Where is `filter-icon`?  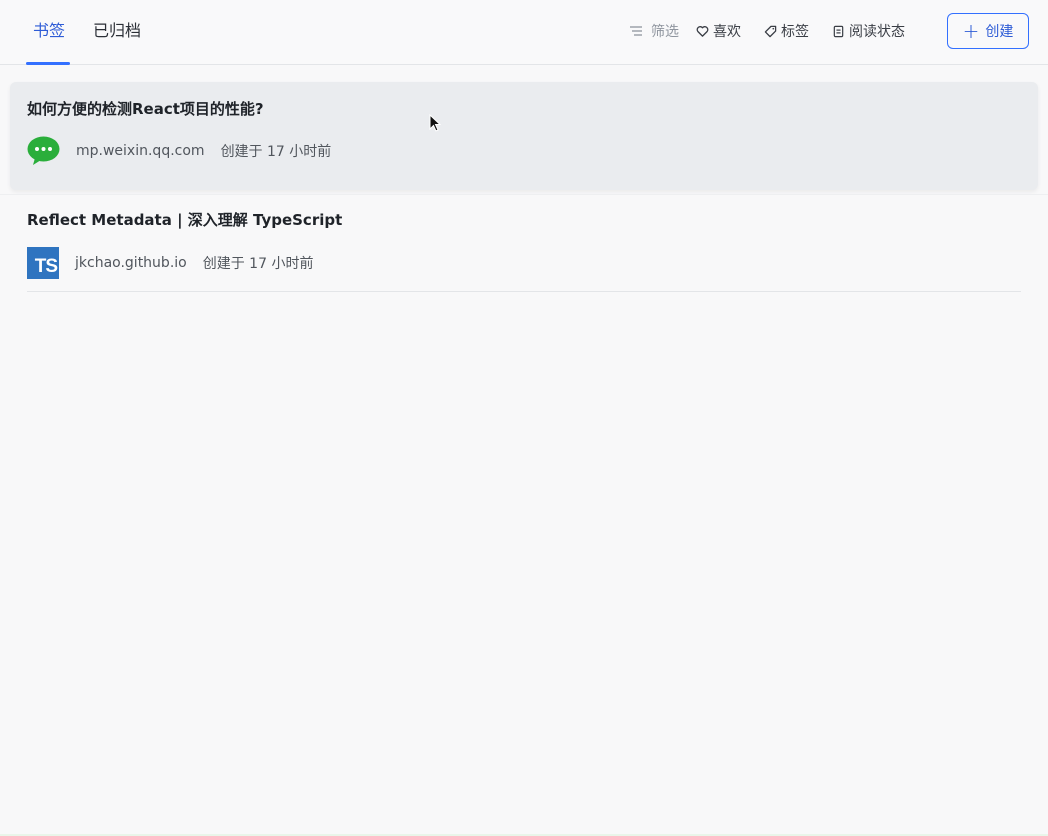 filter-icon is located at coordinates (636, 31).